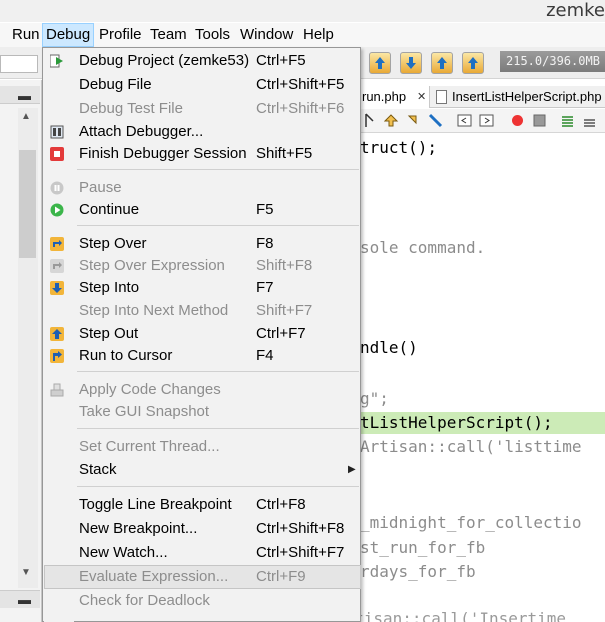 The image size is (605, 622). I want to click on submenu-arrow-icon: ▶, so click(352, 469).